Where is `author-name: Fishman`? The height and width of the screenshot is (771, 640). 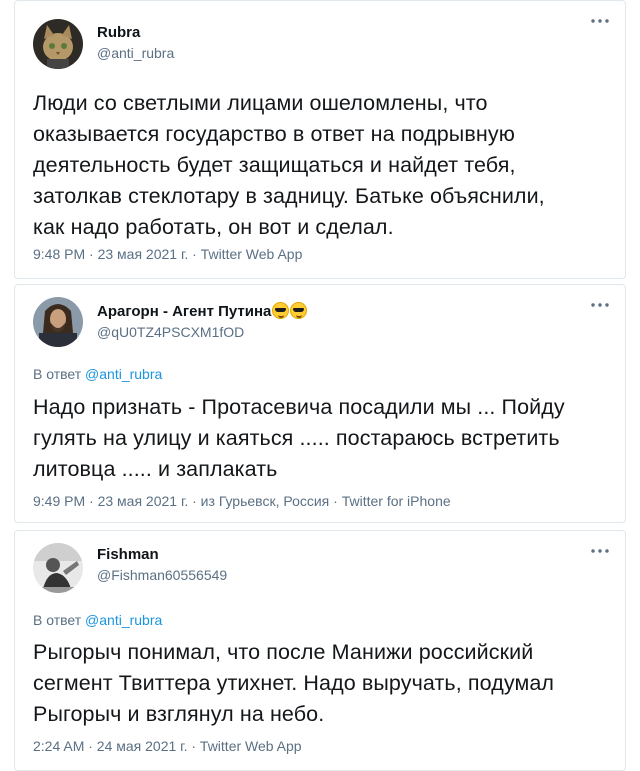 author-name: Fishman is located at coordinates (162, 554).